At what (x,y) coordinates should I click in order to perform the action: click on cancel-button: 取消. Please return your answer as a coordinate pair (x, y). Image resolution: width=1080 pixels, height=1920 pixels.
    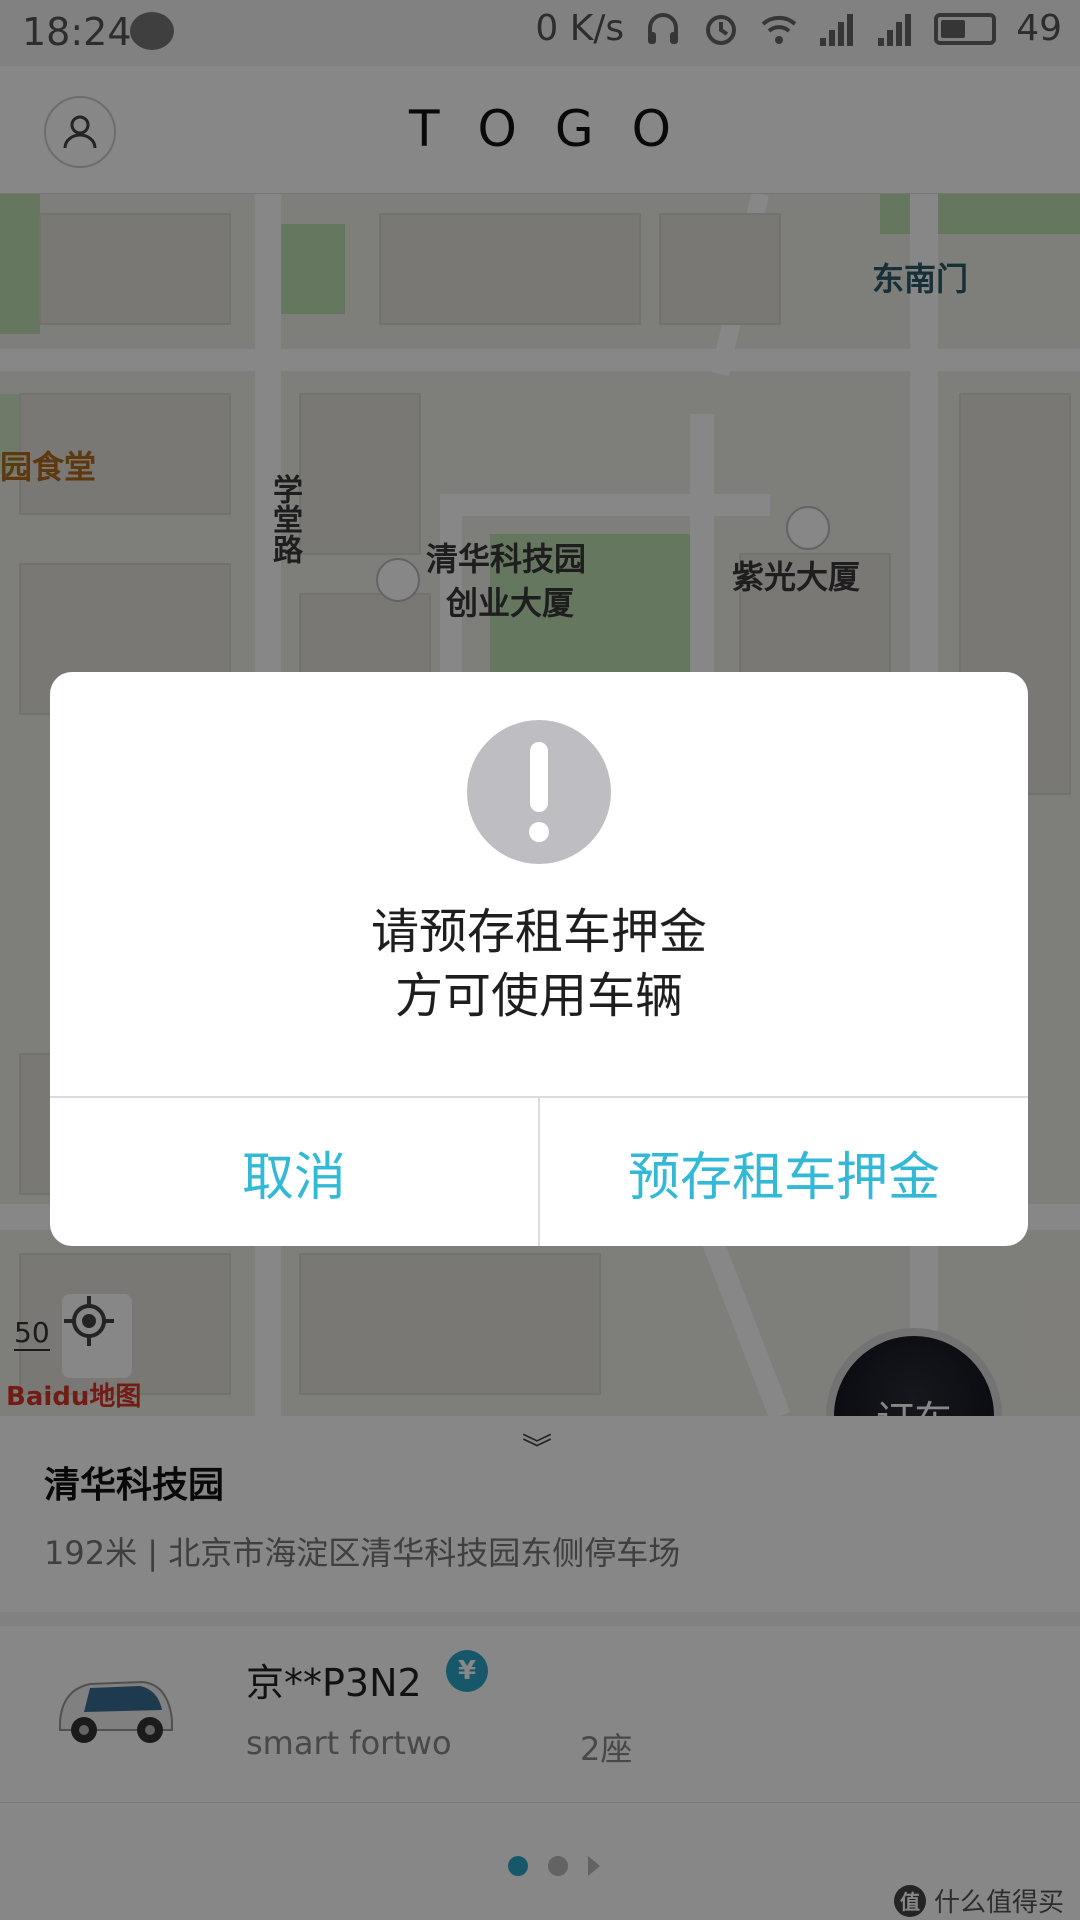
    Looking at the image, I should click on (294, 1172).